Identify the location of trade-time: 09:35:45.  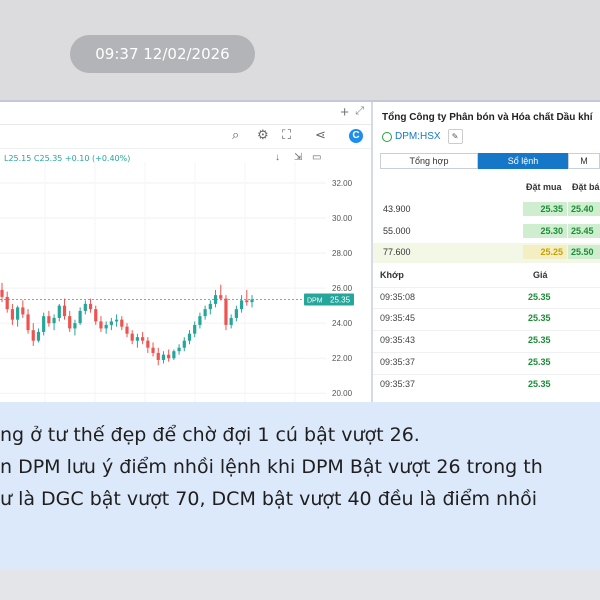
(398, 318).